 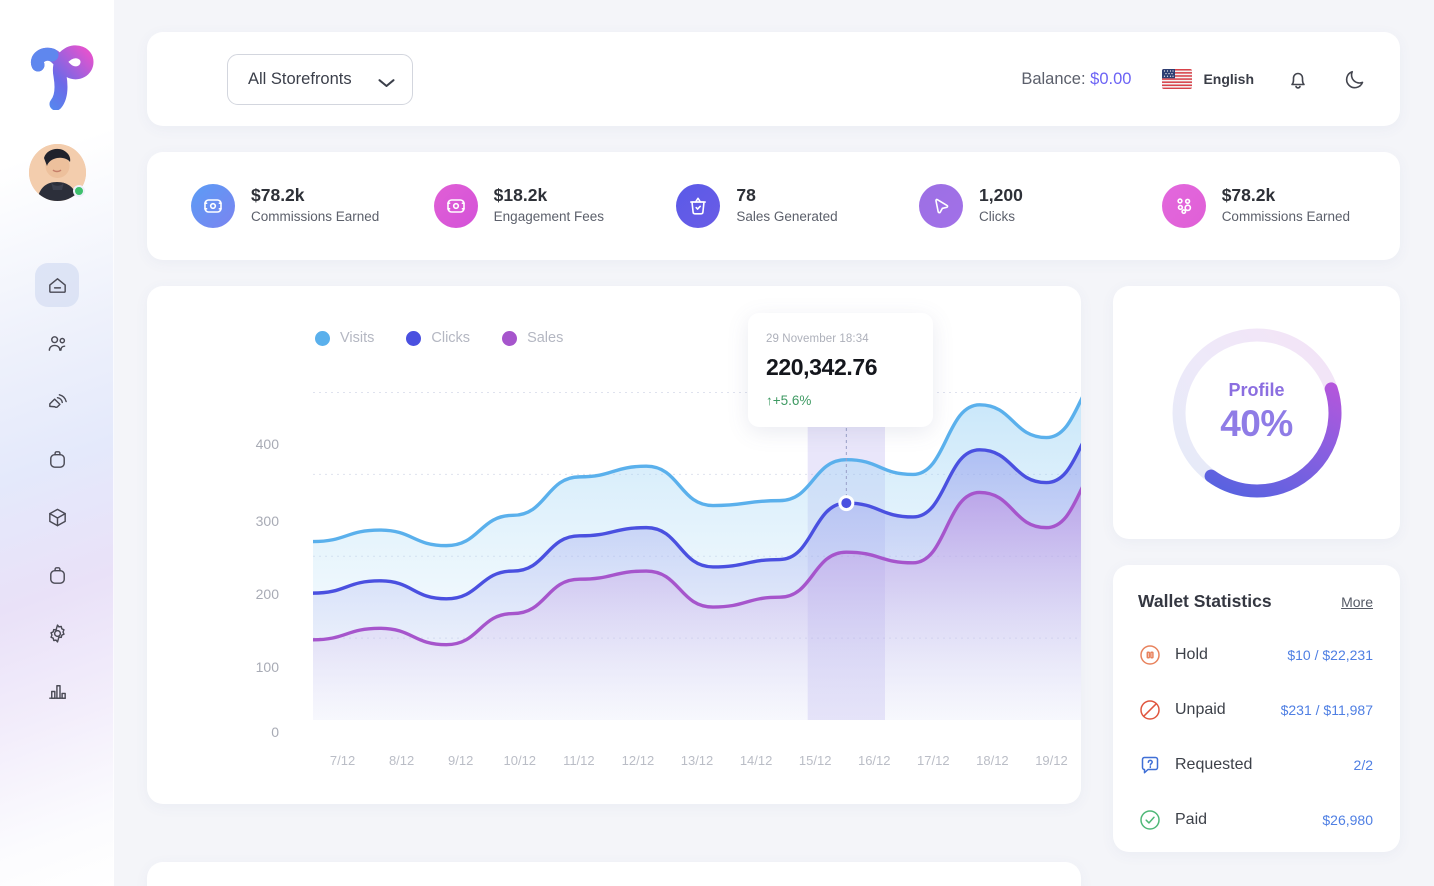 I want to click on theme-toggle-button, so click(x=1355, y=79).